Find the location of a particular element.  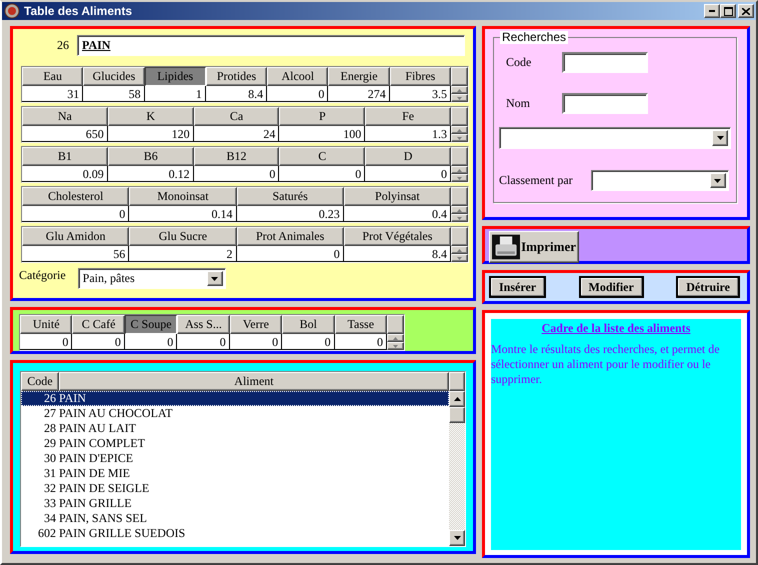

food-name-field: PAIN is located at coordinates (271, 45).